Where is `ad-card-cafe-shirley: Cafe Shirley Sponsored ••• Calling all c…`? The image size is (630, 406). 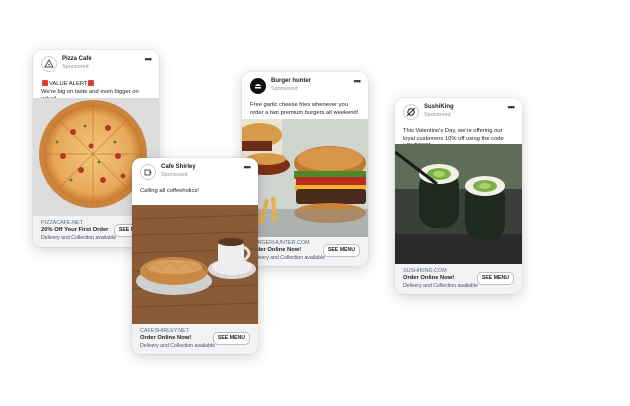
ad-card-cafe-shirley: Cafe Shirley Sponsored ••• Calling all c… is located at coordinates (195, 256).